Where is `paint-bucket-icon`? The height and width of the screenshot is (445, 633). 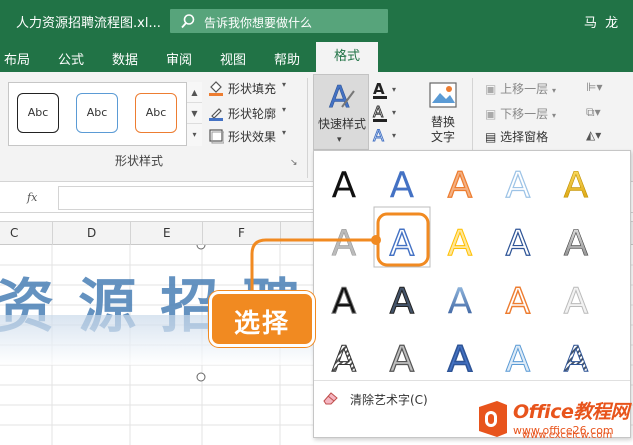
paint-bucket-icon is located at coordinates (216, 88).